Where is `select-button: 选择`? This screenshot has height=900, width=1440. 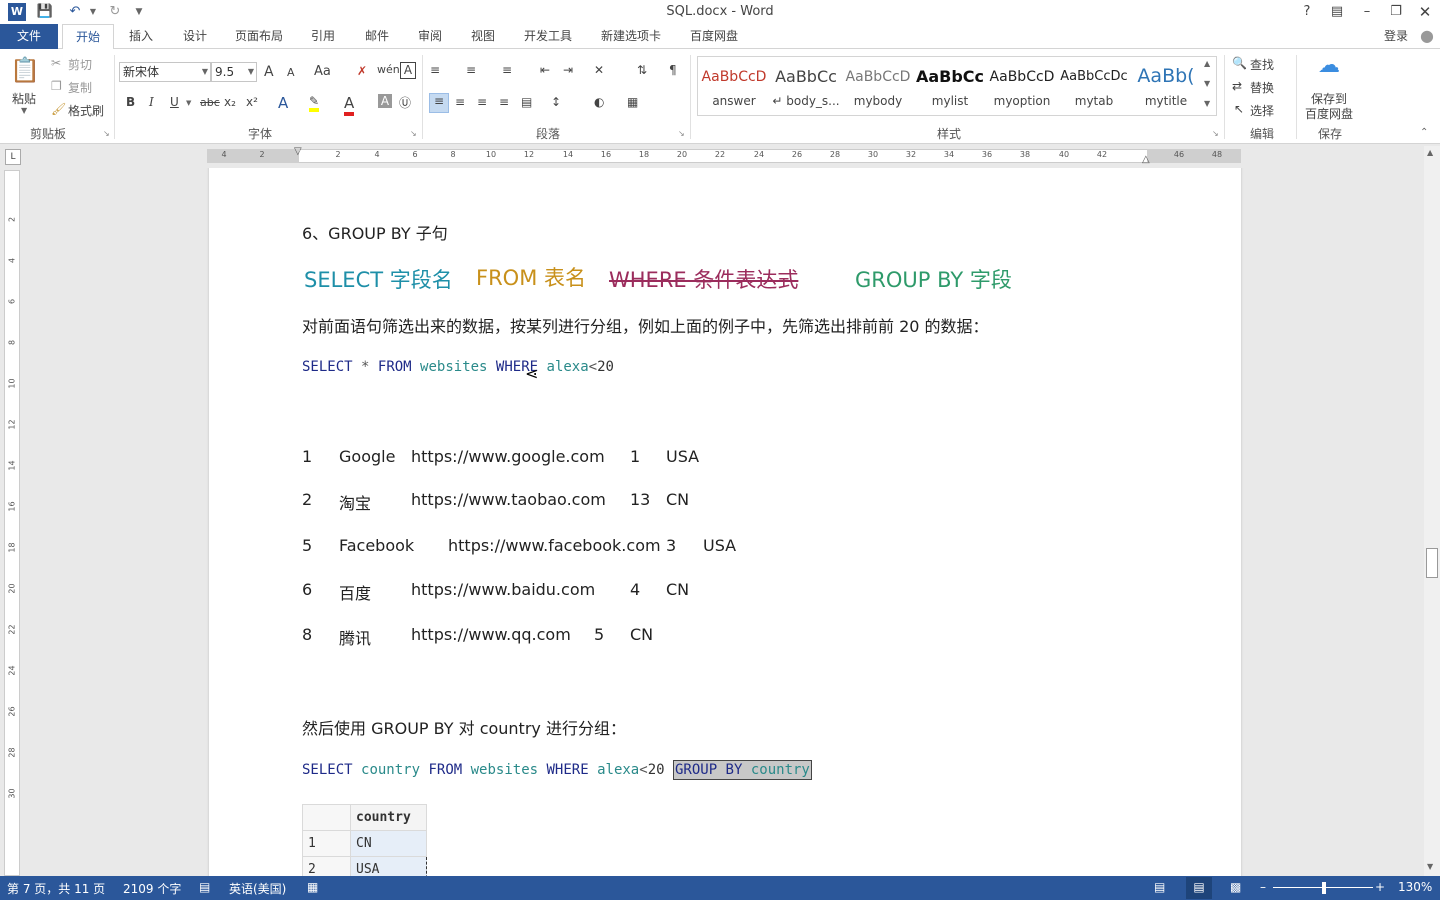
select-button: 选择 is located at coordinates (1262, 110).